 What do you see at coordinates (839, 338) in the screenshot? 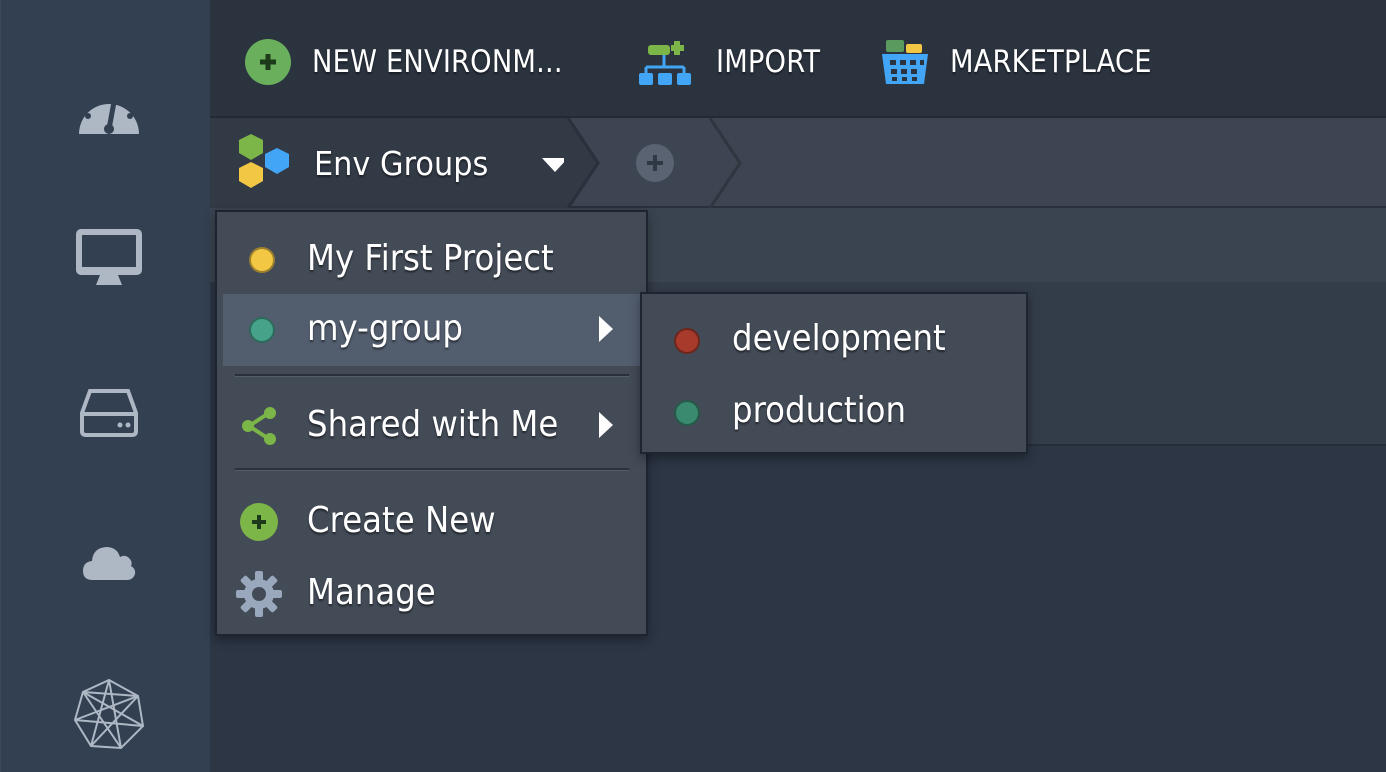
I see `submenu-item-label: development` at bounding box center [839, 338].